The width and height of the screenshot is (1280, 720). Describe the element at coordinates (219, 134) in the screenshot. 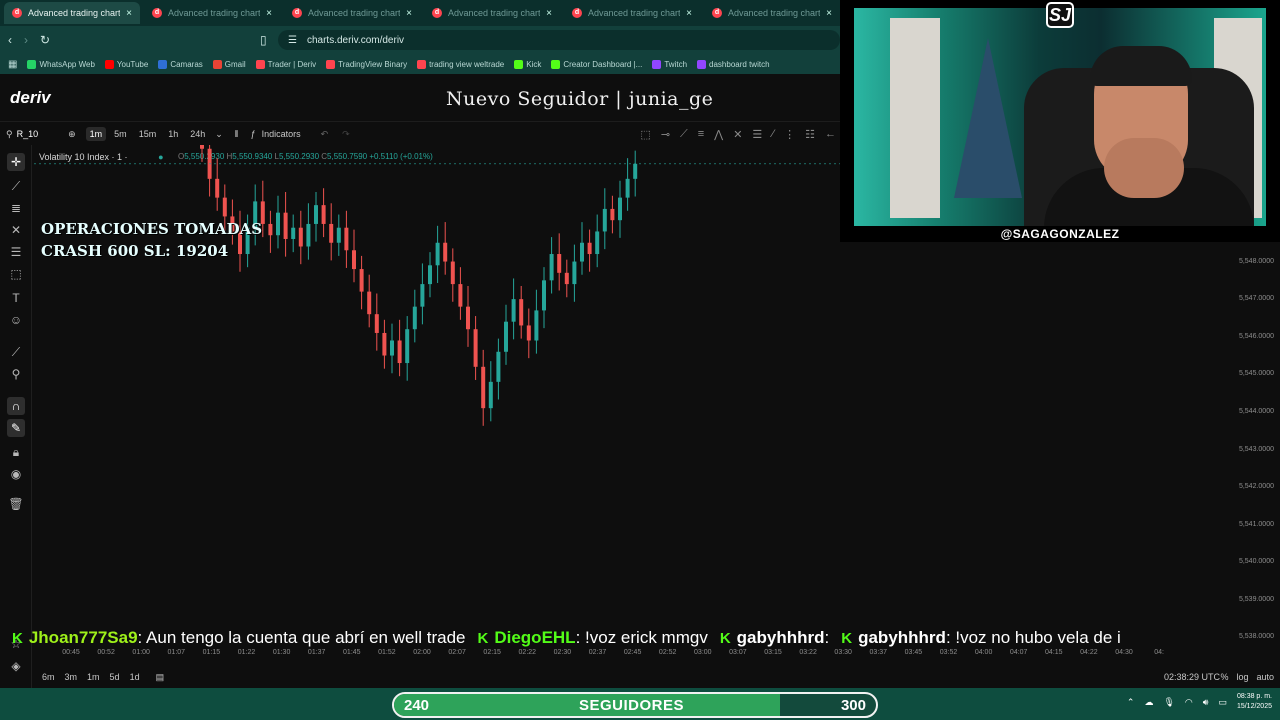

I see `chevron-down-icon: ⌄` at that location.